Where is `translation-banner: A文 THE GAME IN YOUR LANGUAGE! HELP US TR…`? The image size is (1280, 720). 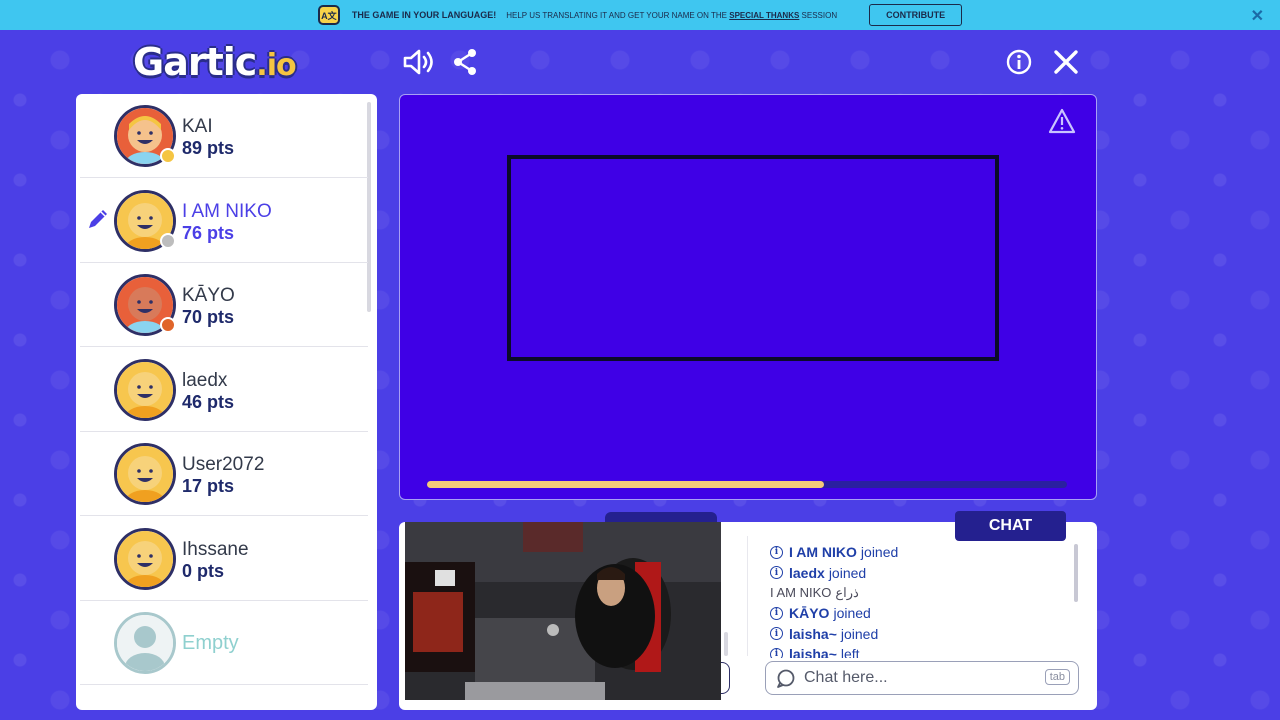 translation-banner: A文 THE GAME IN YOUR LANGUAGE! HELP US TR… is located at coordinates (640, 15).